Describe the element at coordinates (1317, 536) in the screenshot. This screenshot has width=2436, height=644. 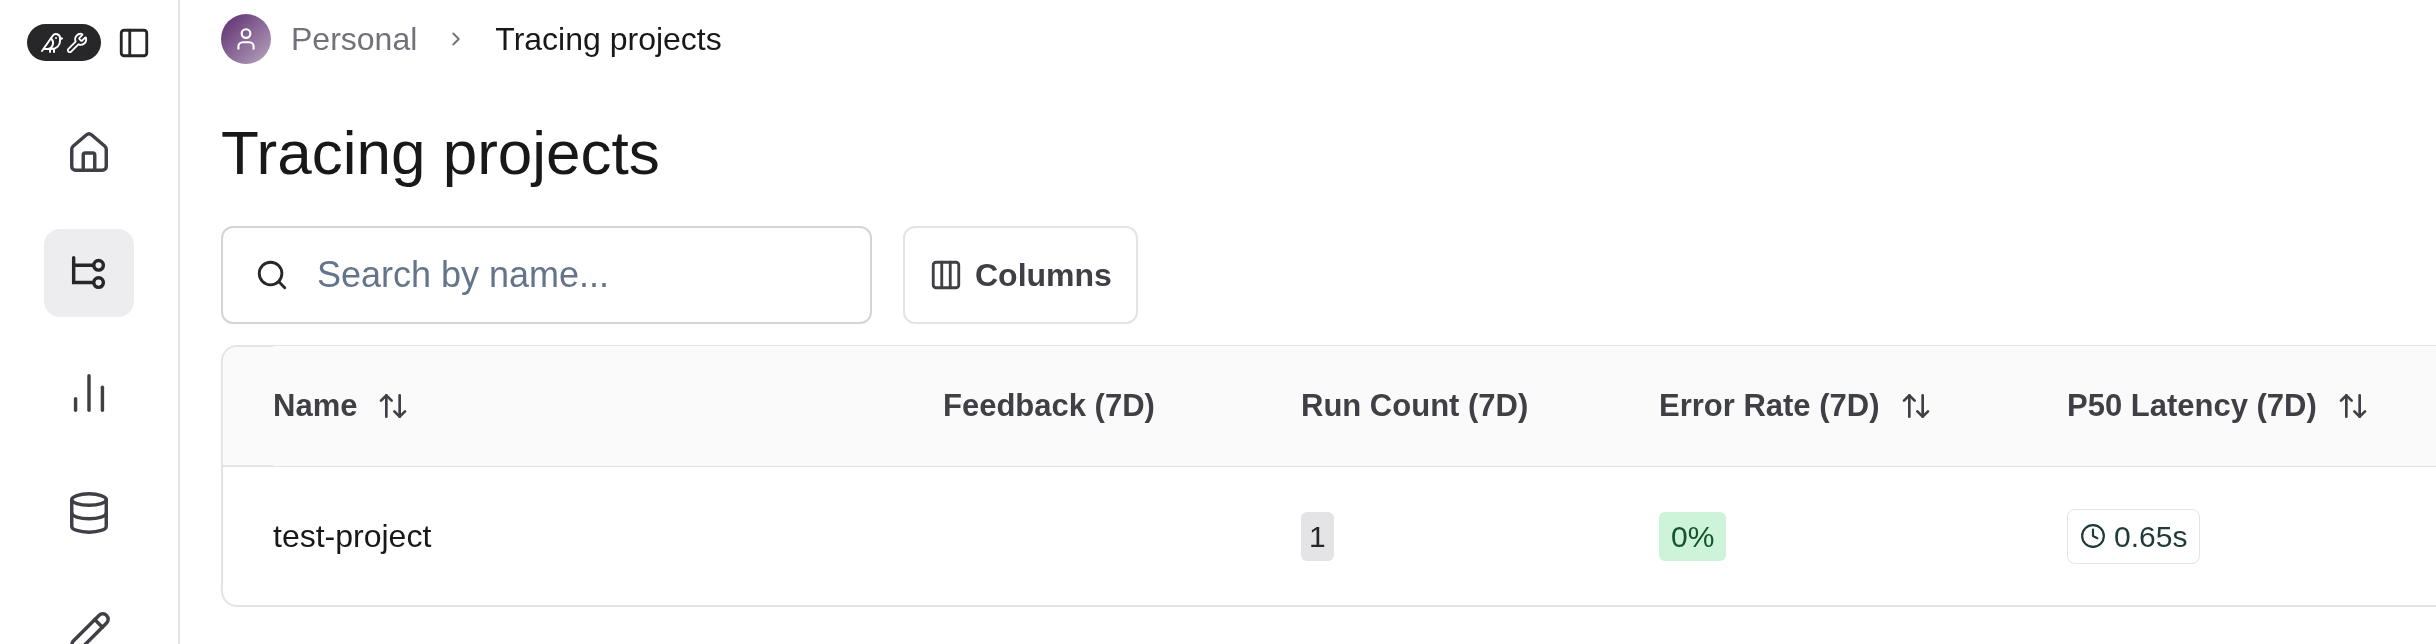
I see `run-count-badge: 1` at that location.